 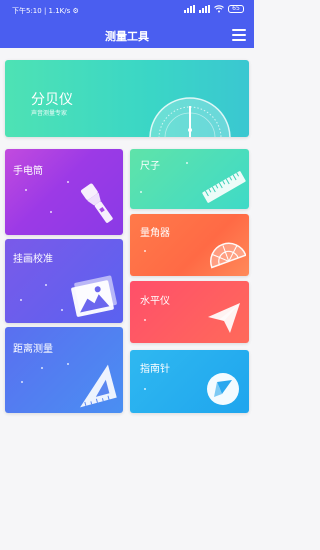 I want to click on flashlight-icon, so click(x=97, y=203).